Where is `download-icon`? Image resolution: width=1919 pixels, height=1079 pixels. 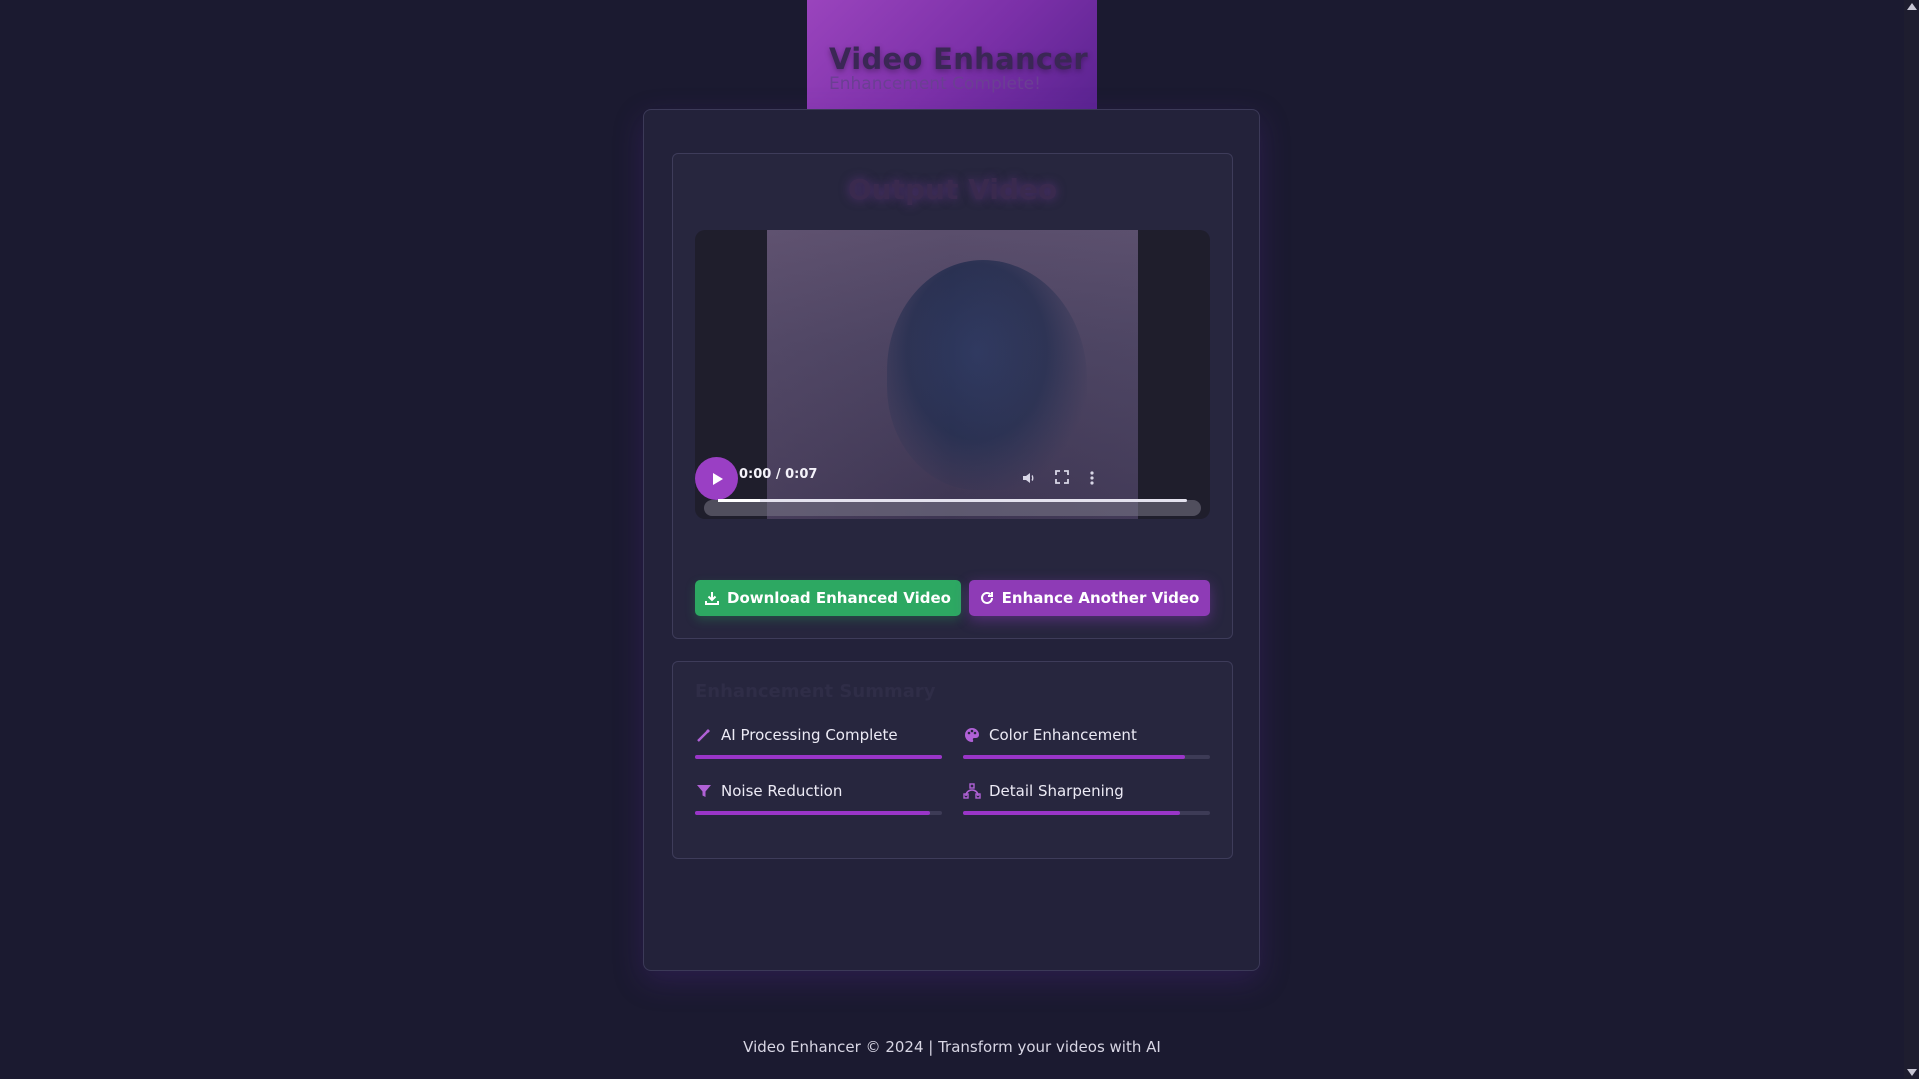 download-icon is located at coordinates (712, 598).